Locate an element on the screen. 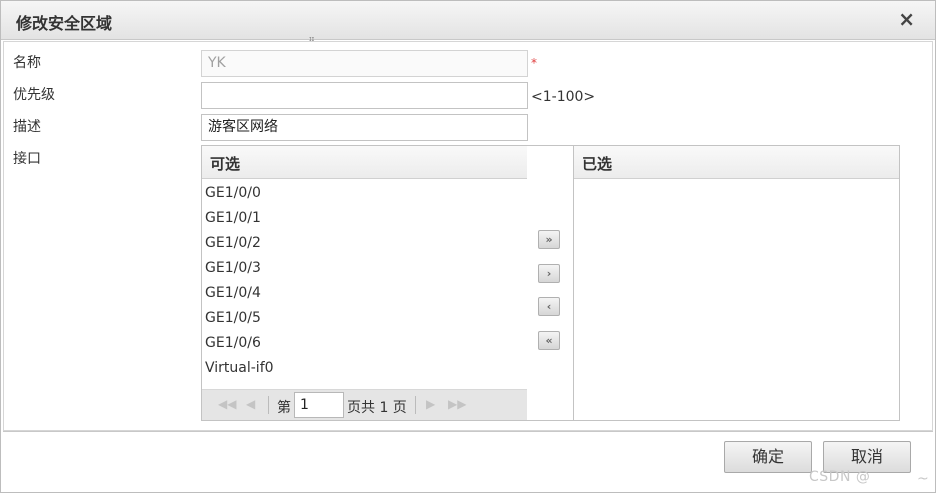 This screenshot has width=936, height=493. last-page-icon: ▶▶ is located at coordinates (457, 404).